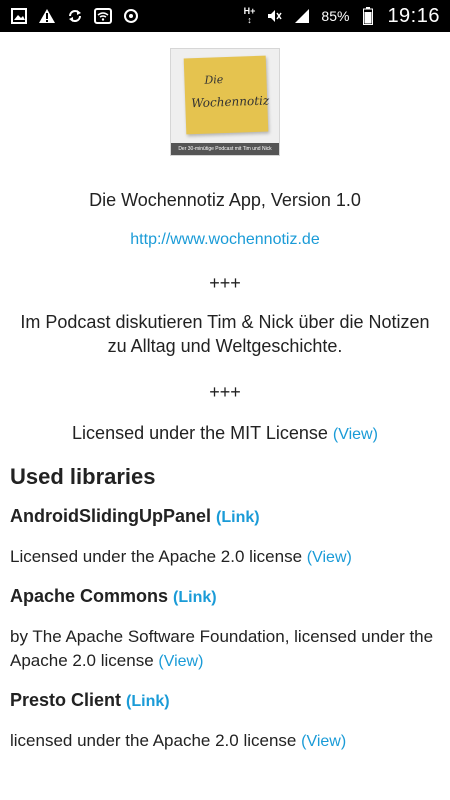 This screenshot has width=450, height=800. What do you see at coordinates (131, 16) in the screenshot?
I see `data-saver-icon` at bounding box center [131, 16].